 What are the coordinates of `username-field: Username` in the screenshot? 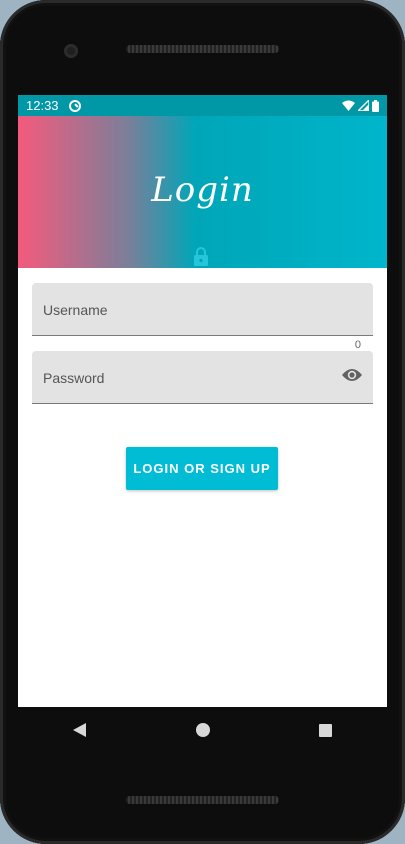 It's located at (202, 309).